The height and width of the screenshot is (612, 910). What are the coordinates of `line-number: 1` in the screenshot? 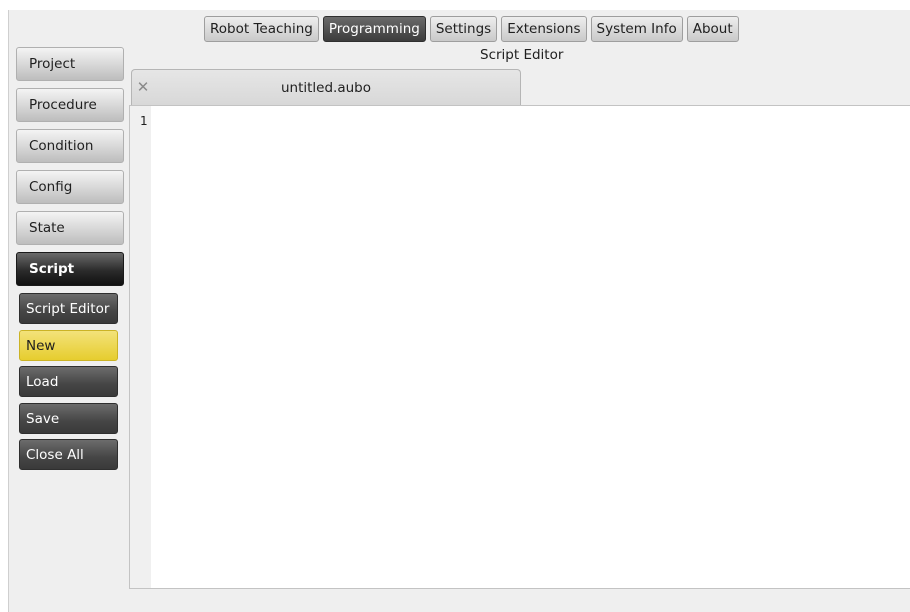 It's located at (144, 121).